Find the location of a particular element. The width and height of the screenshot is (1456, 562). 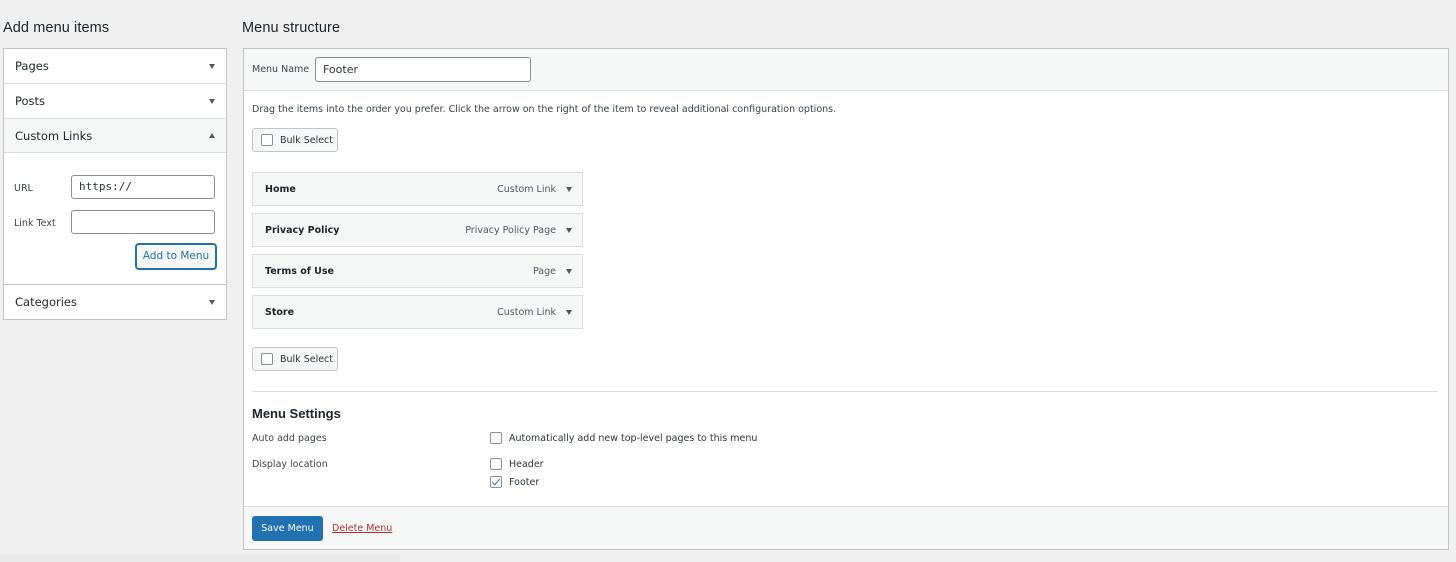

bulk-select-button-bottom: Bulk Select is located at coordinates (295, 359).